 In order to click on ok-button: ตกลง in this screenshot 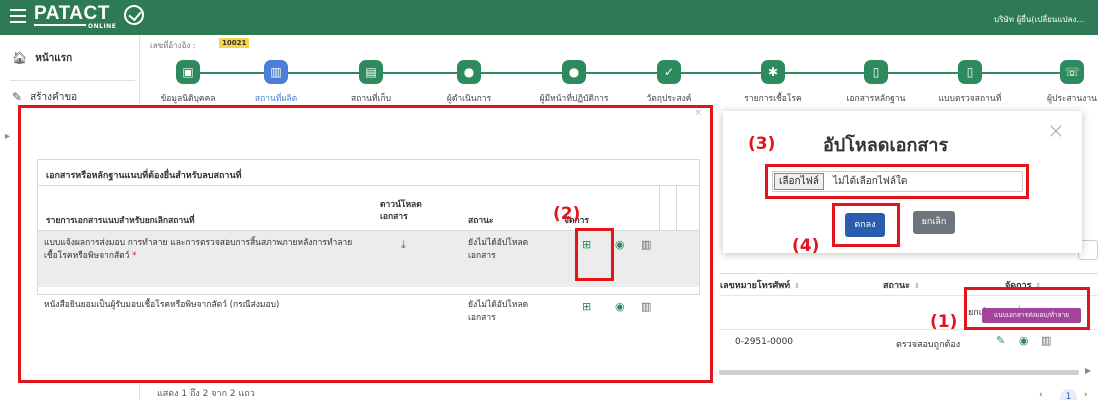, I will do `click(865, 225)`.